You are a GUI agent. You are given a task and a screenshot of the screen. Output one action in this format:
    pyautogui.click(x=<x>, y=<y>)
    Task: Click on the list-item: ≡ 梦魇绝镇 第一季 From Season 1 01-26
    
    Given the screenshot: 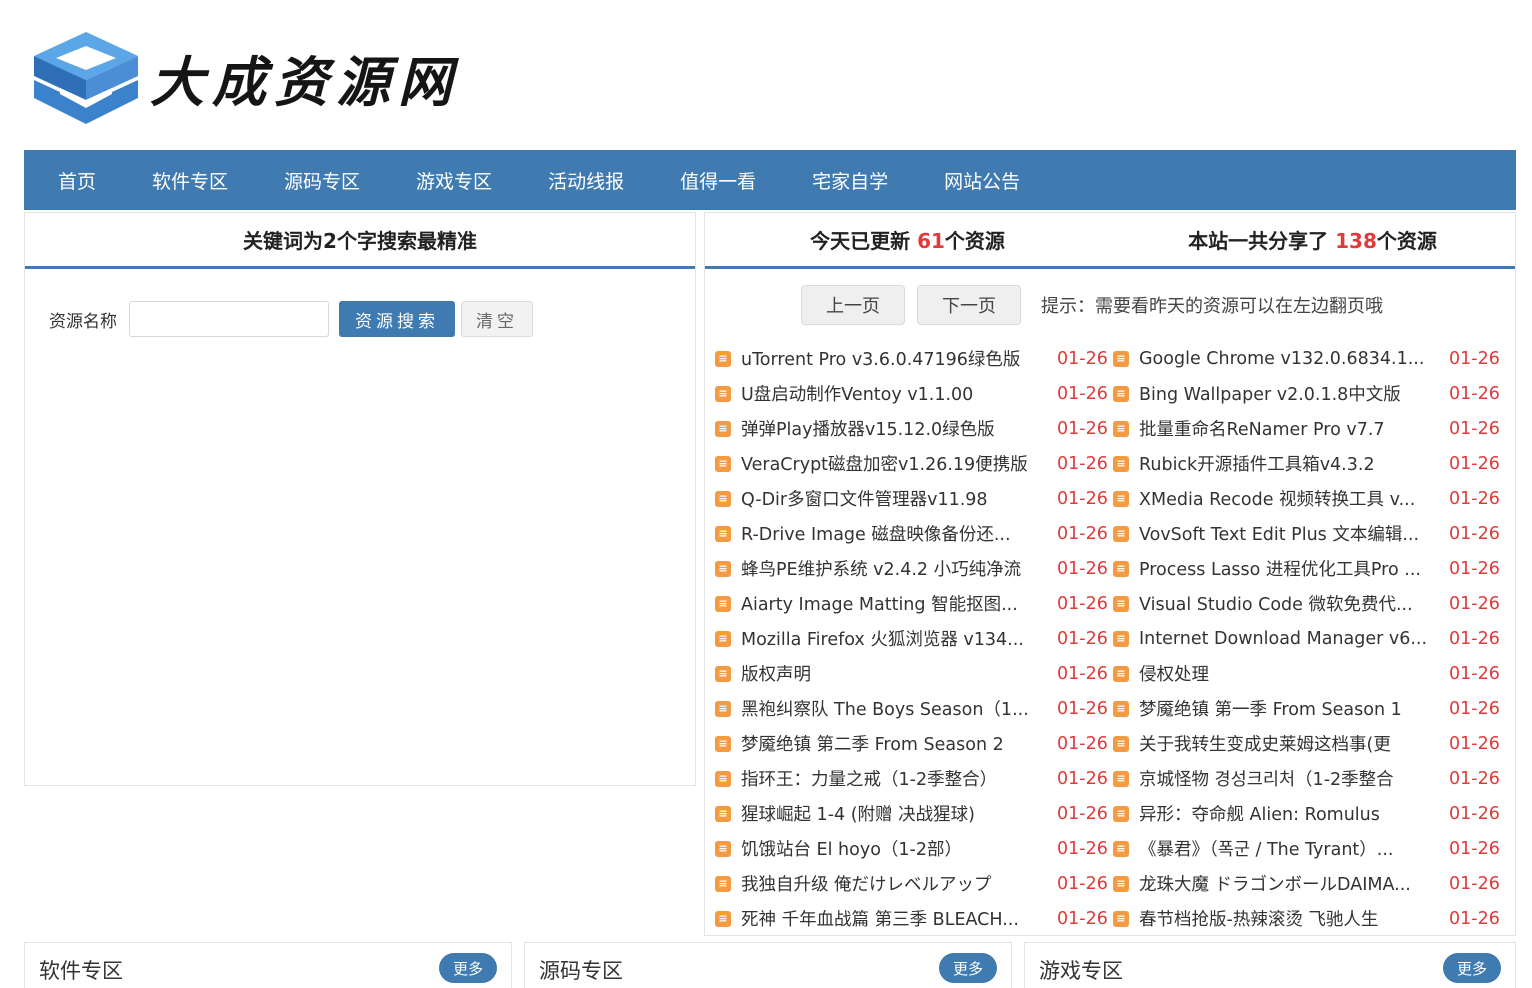 What is the action you would take?
    pyautogui.click(x=1309, y=708)
    